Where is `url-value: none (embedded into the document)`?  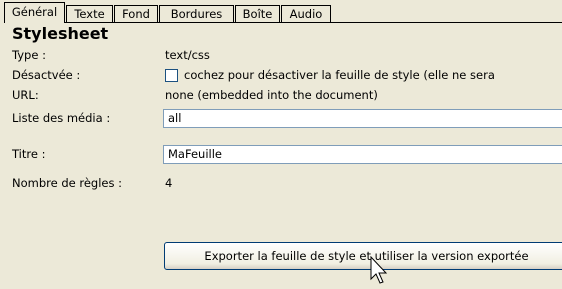 url-value: none (embedded into the document) is located at coordinates (271, 95).